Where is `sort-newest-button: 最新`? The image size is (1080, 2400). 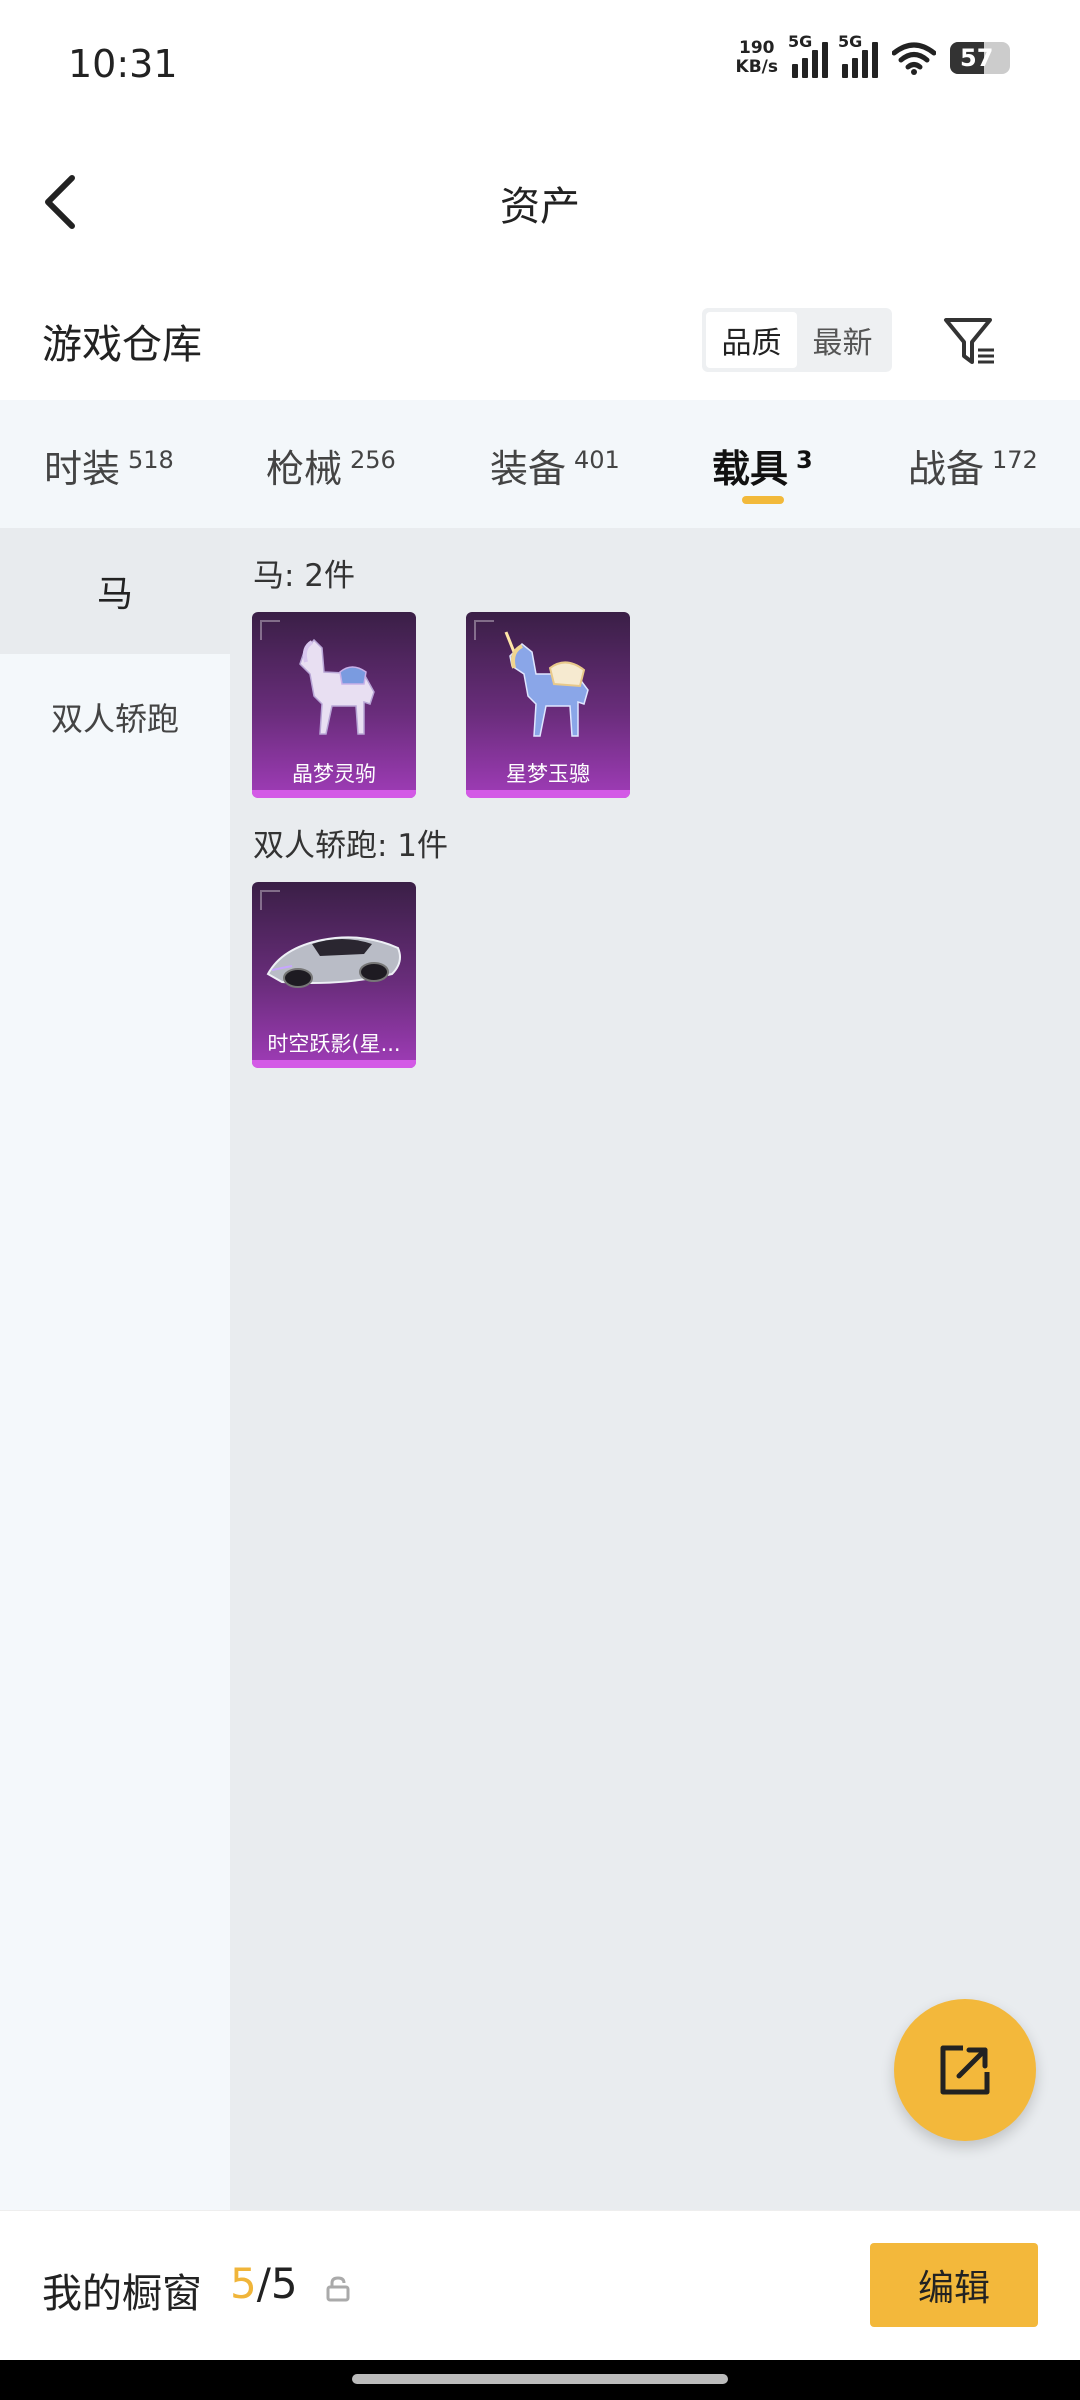 sort-newest-button: 最新 is located at coordinates (842, 340).